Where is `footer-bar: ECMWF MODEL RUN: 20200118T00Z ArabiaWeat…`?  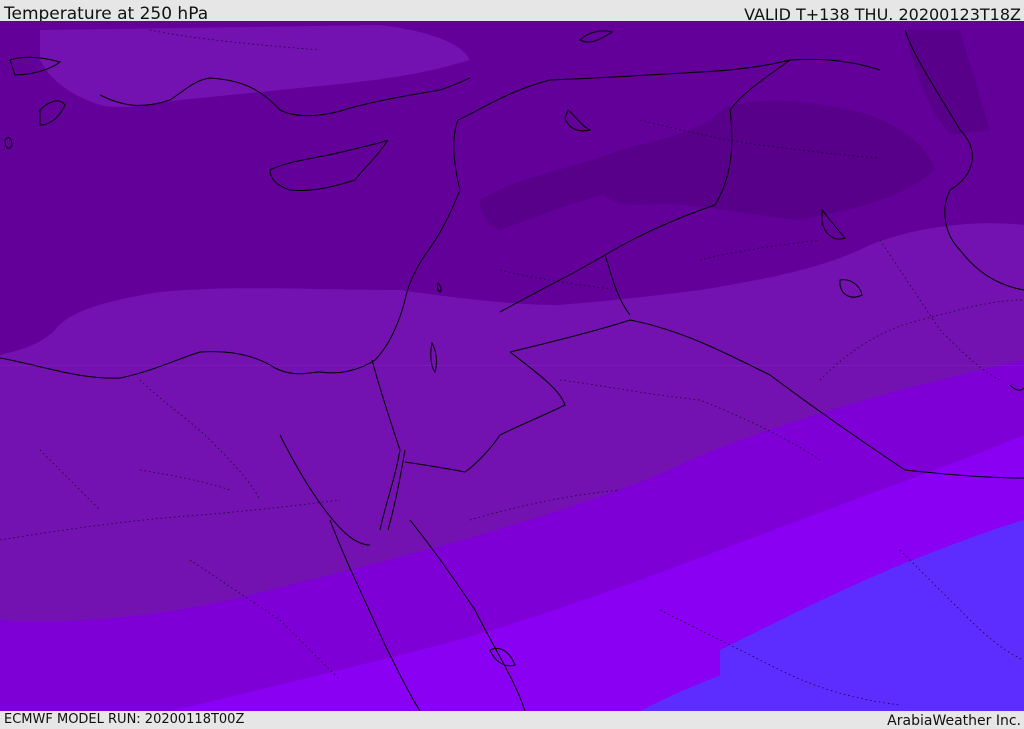 footer-bar: ECMWF MODEL RUN: 20200118T00Z ArabiaWeat… is located at coordinates (512, 720).